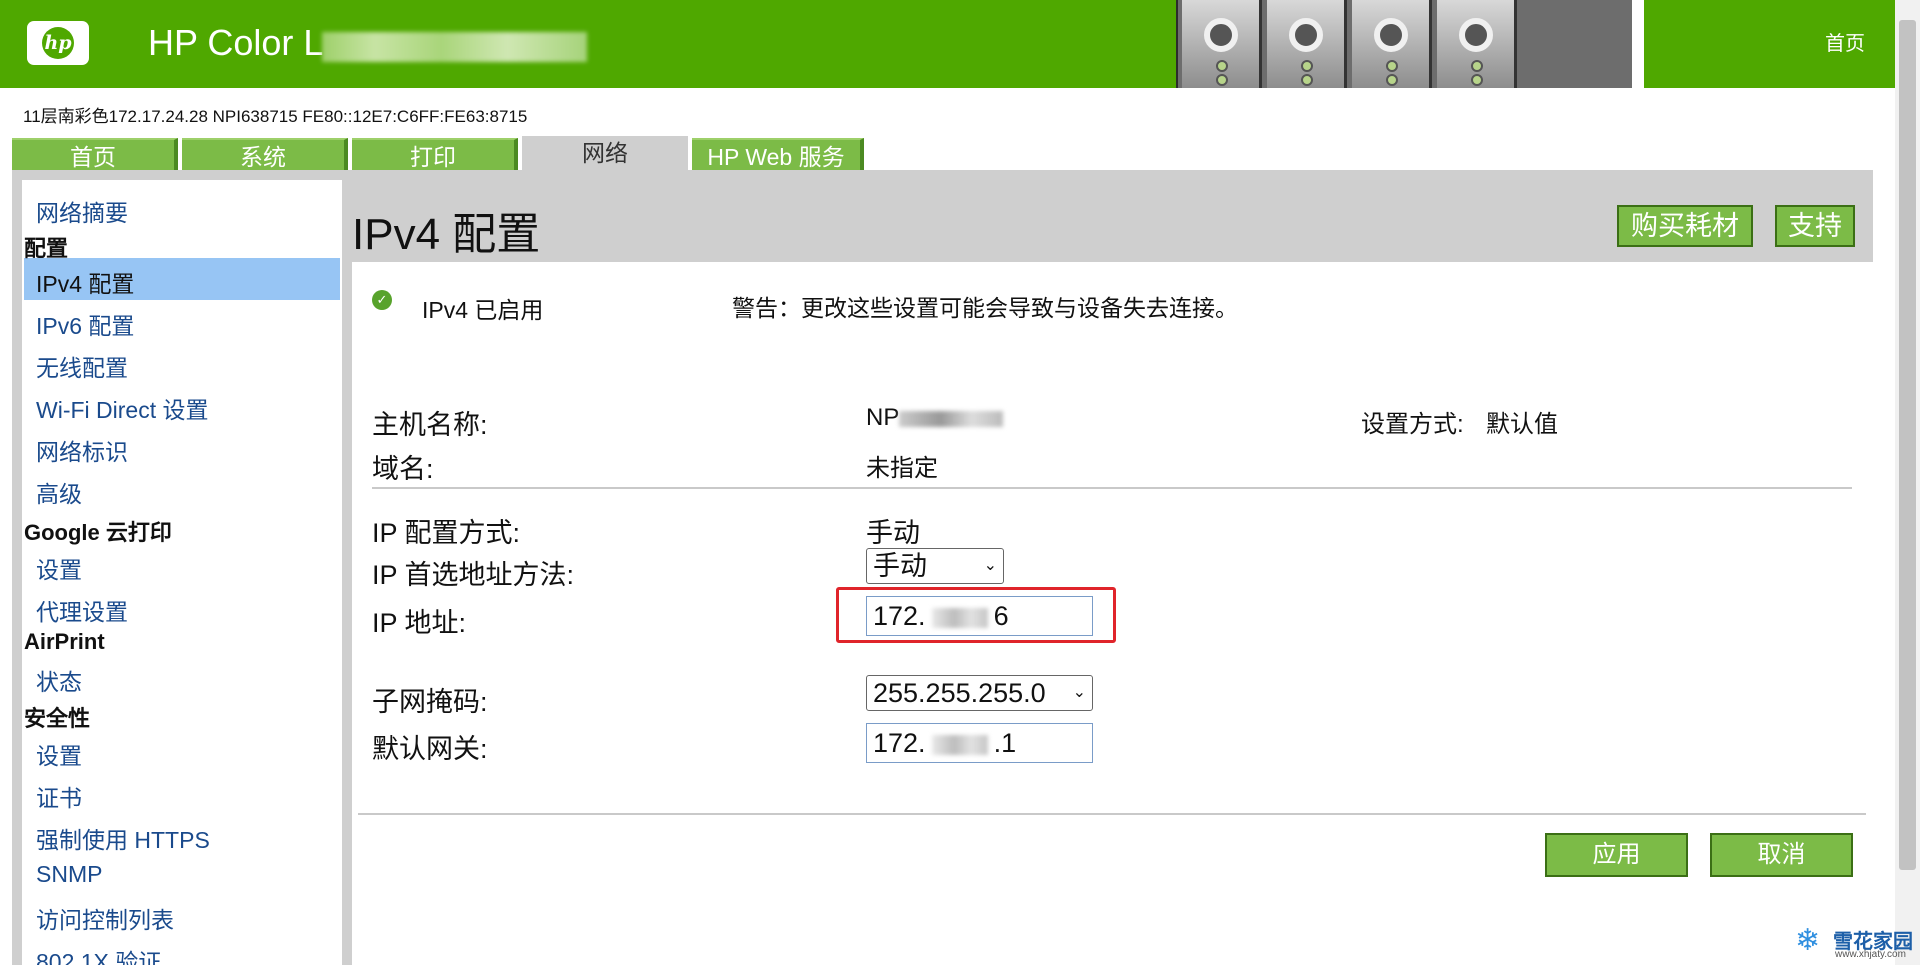 This screenshot has width=1920, height=965. What do you see at coordinates (1522, 424) in the screenshot?
I see `config-method-value: 默认值` at bounding box center [1522, 424].